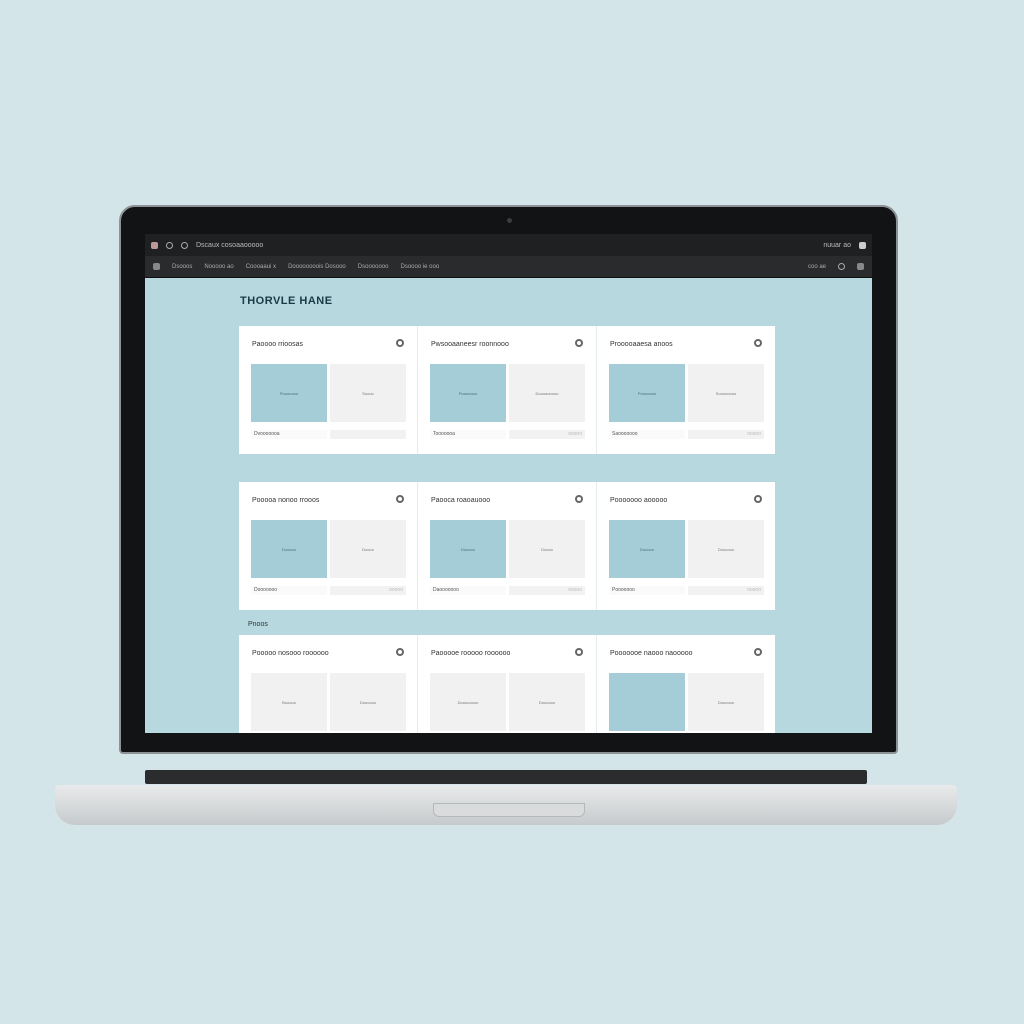  I want to click on toolbar-item-0: Dsooos, so click(182, 267).